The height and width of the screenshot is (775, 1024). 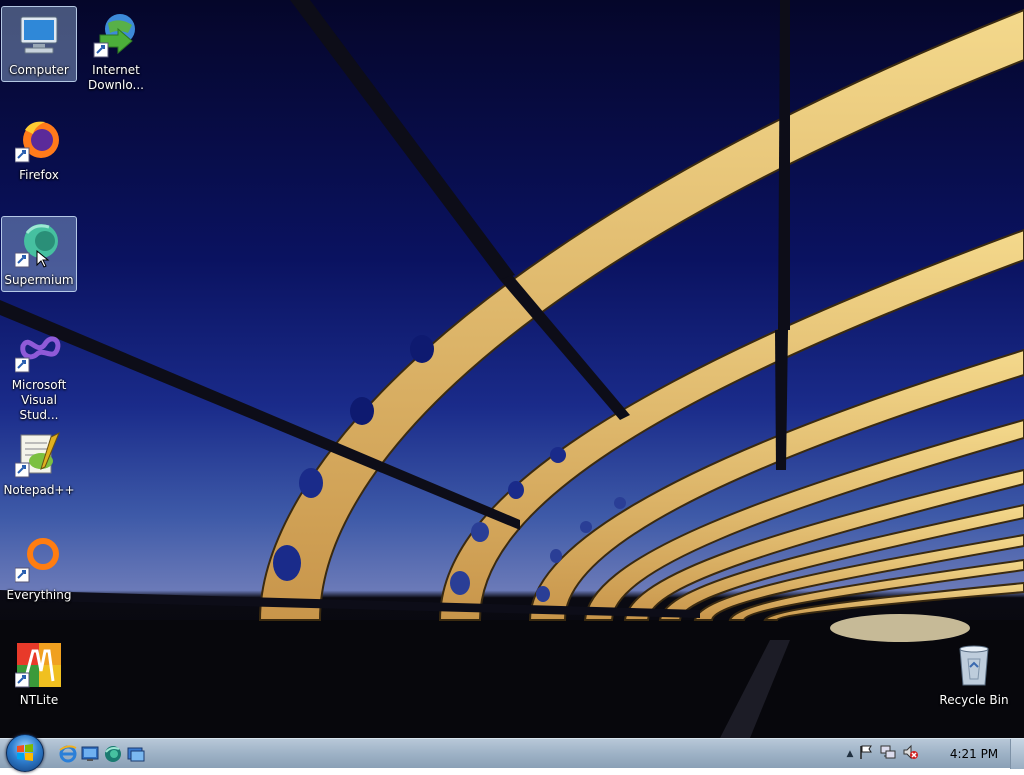 I want to click on internet-explorer-icon, so click(x=68, y=754).